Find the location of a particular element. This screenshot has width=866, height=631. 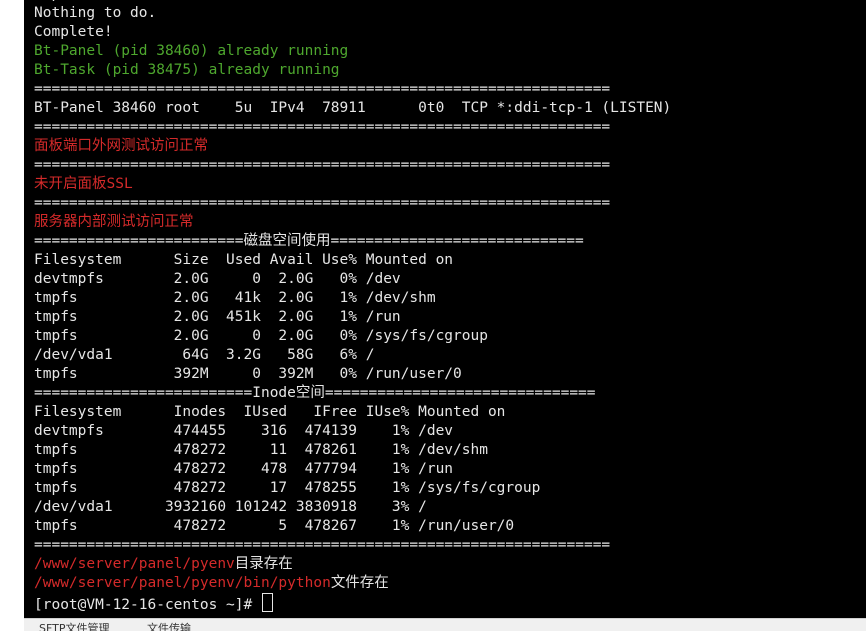

cursor-icon is located at coordinates (267, 602).